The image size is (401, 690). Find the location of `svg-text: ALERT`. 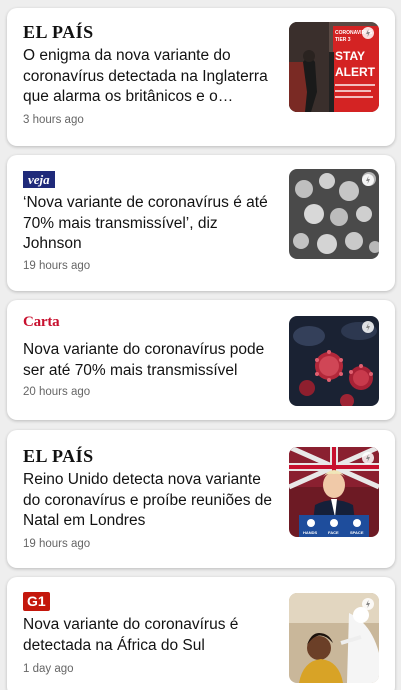

svg-text: ALERT is located at coordinates (355, 72).